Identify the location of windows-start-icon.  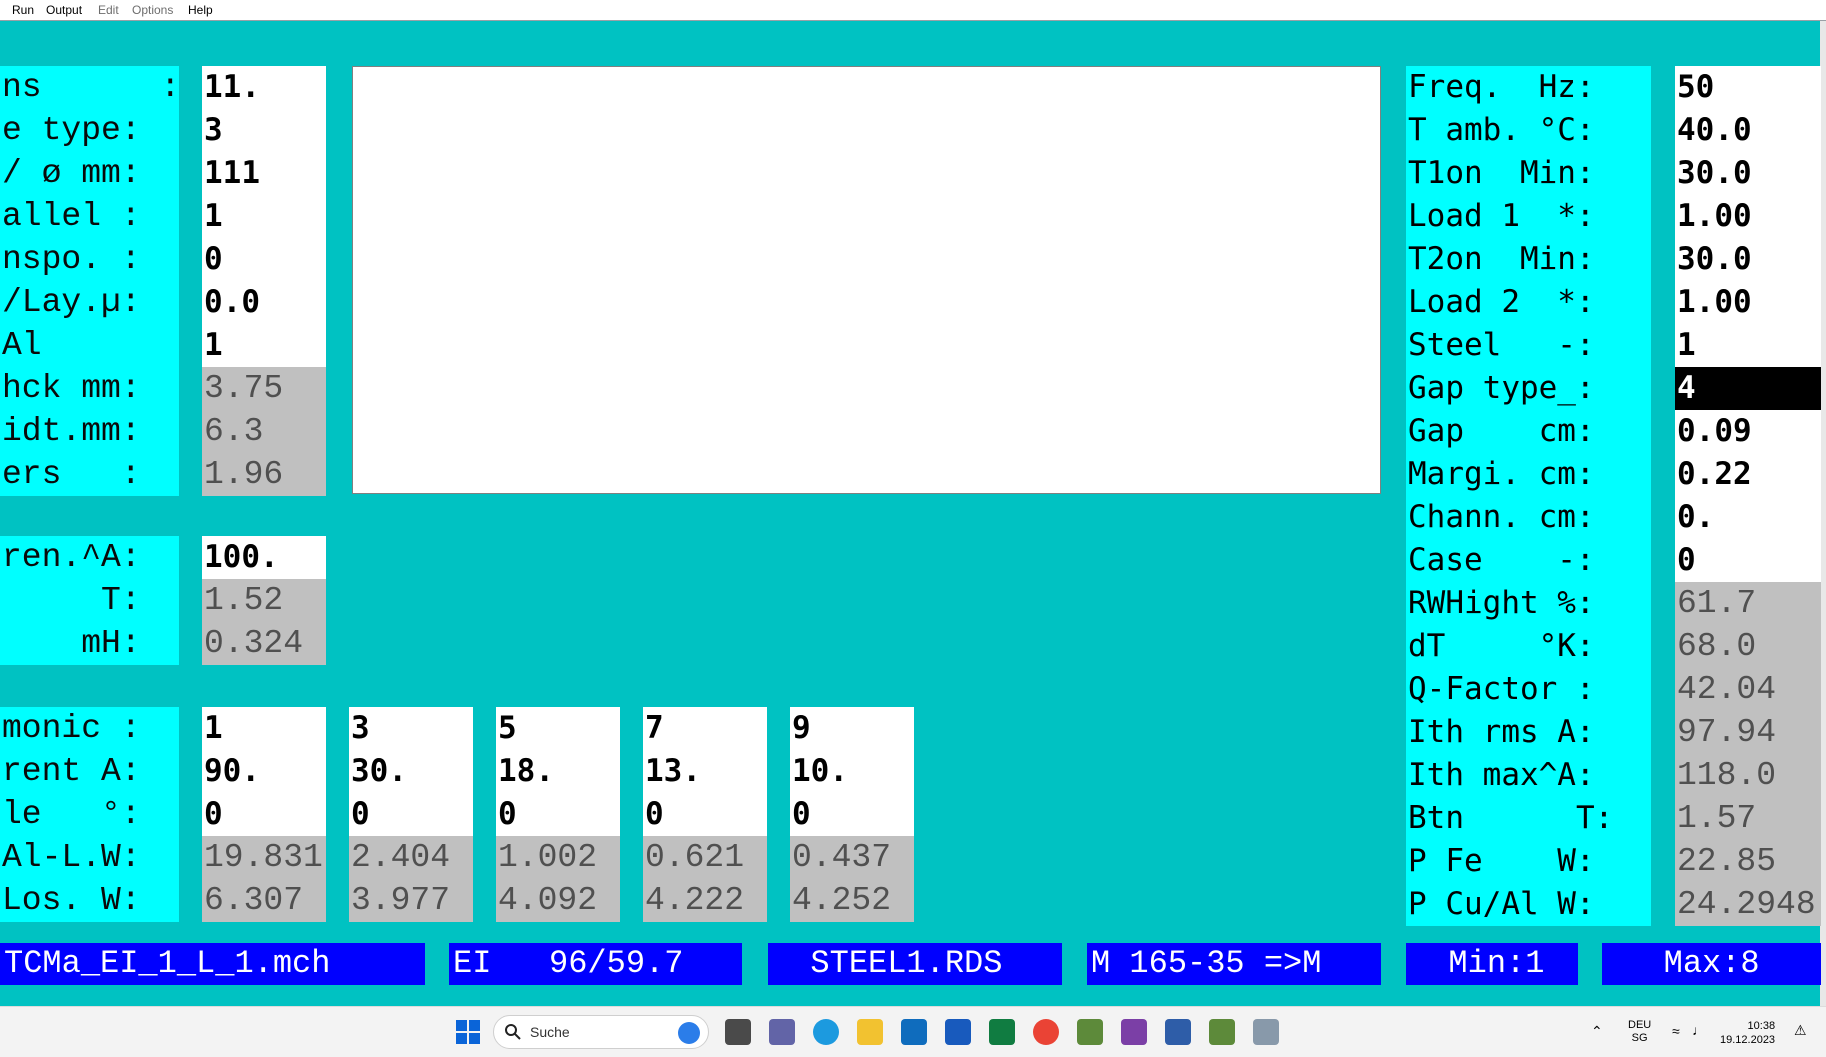
(468, 1032).